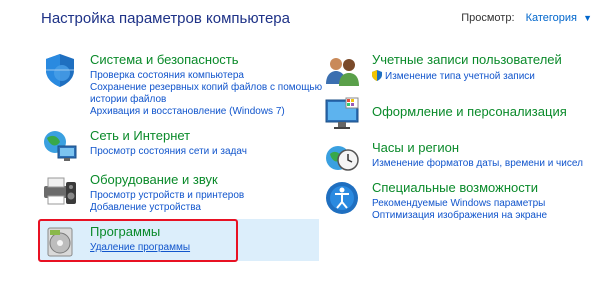 This screenshot has height=301, width=600. I want to click on printer-speaker-icon, so click(60, 190).